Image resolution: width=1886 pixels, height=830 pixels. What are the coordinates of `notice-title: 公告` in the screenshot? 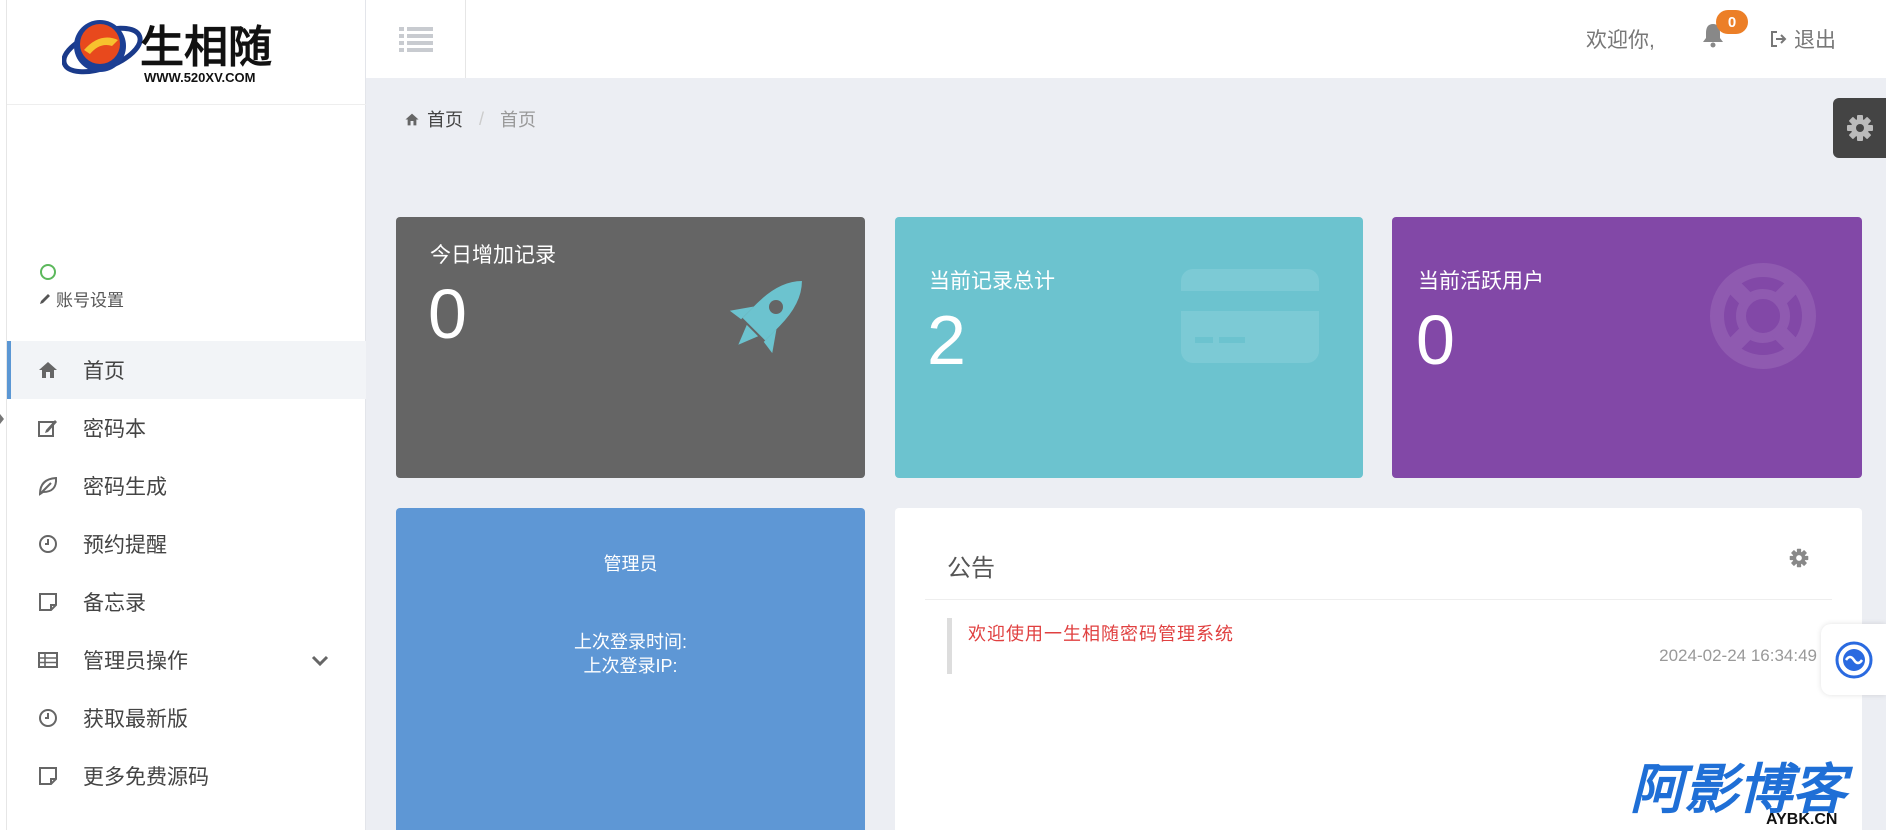 It's located at (971, 568).